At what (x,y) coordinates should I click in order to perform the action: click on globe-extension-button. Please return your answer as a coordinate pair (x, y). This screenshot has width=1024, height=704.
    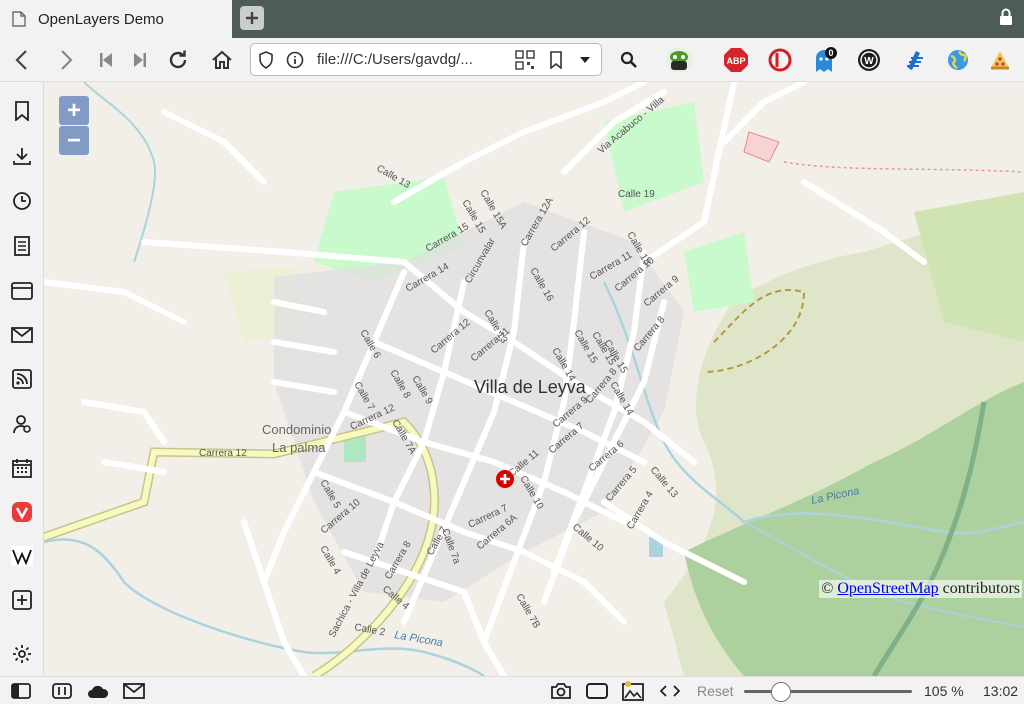
    Looking at the image, I should click on (958, 60).